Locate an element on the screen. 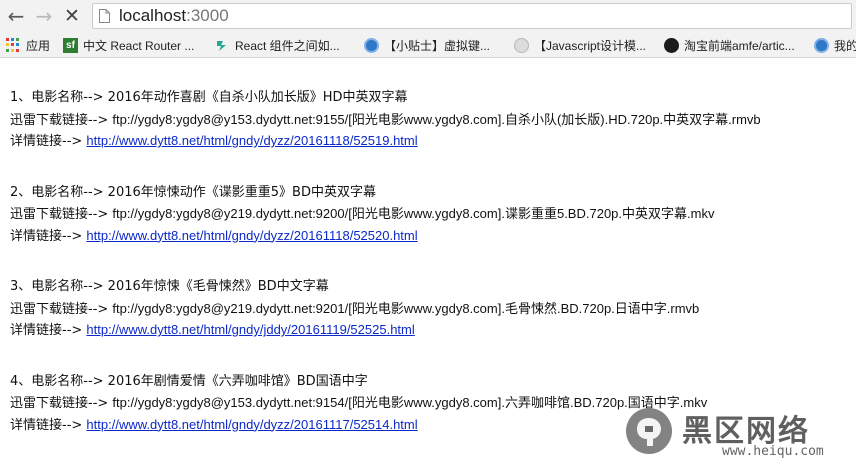 The height and width of the screenshot is (465, 856). apps-grid-icon is located at coordinates (13, 45).